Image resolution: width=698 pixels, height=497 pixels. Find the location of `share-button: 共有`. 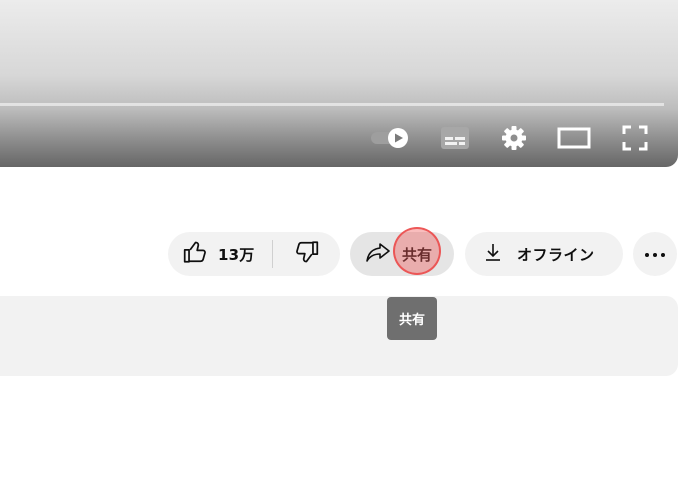

share-button: 共有 is located at coordinates (402, 254).